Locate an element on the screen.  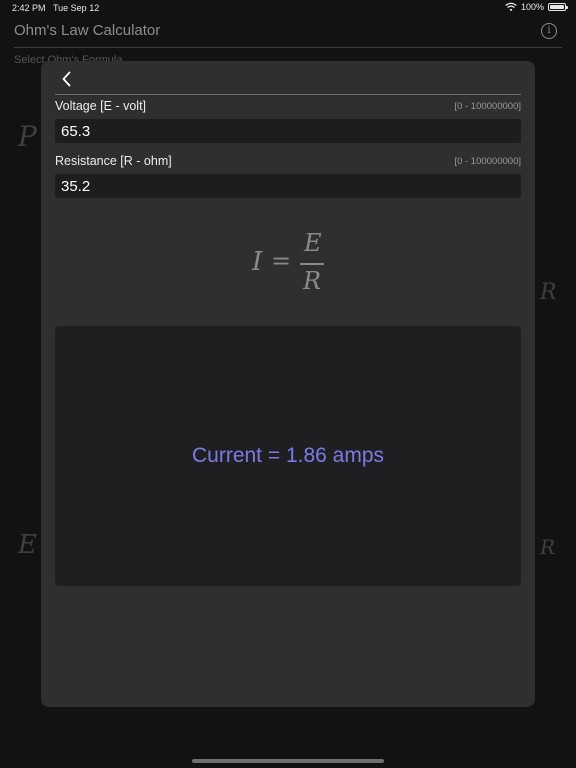
bg-formula-glyph-left-bottom: E is located at coordinates (27, 545).